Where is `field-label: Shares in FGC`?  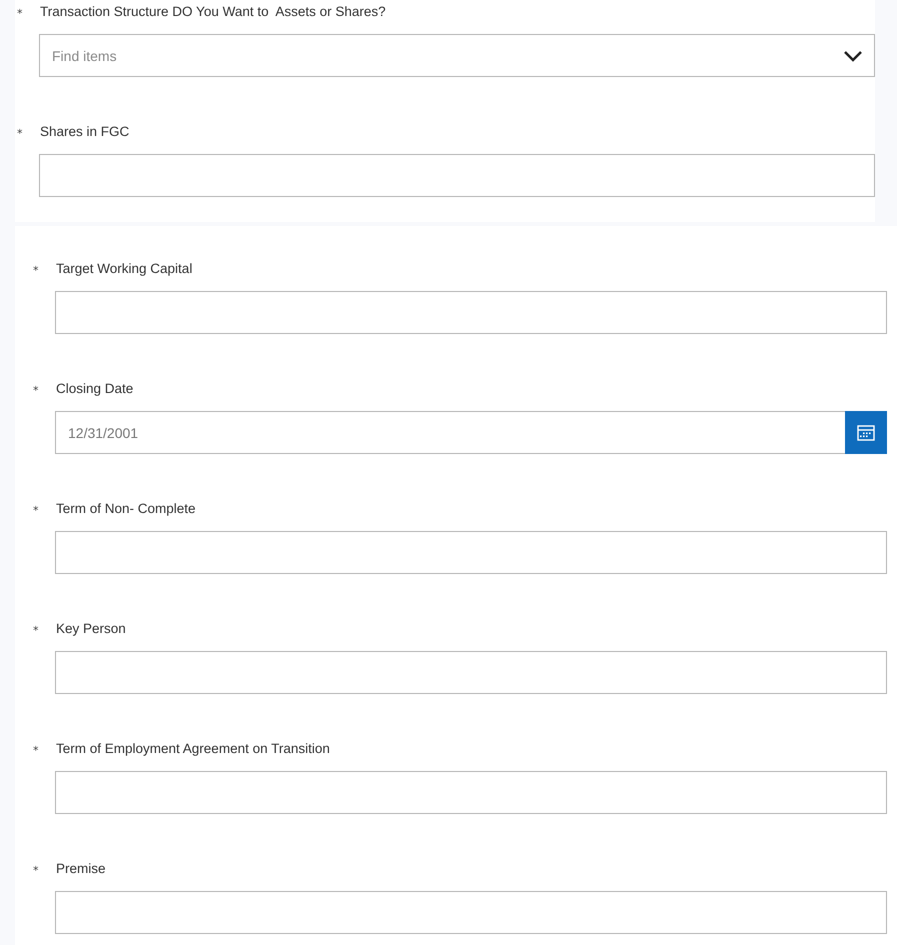 field-label: Shares in FGC is located at coordinates (85, 131).